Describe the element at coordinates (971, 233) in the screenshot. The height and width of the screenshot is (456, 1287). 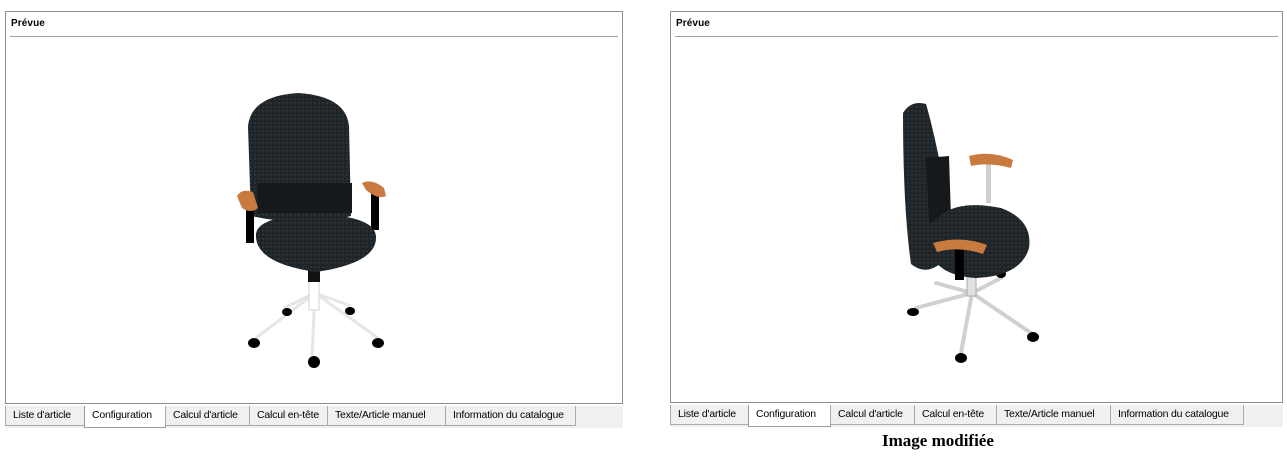
I see `chair-side-image` at that location.